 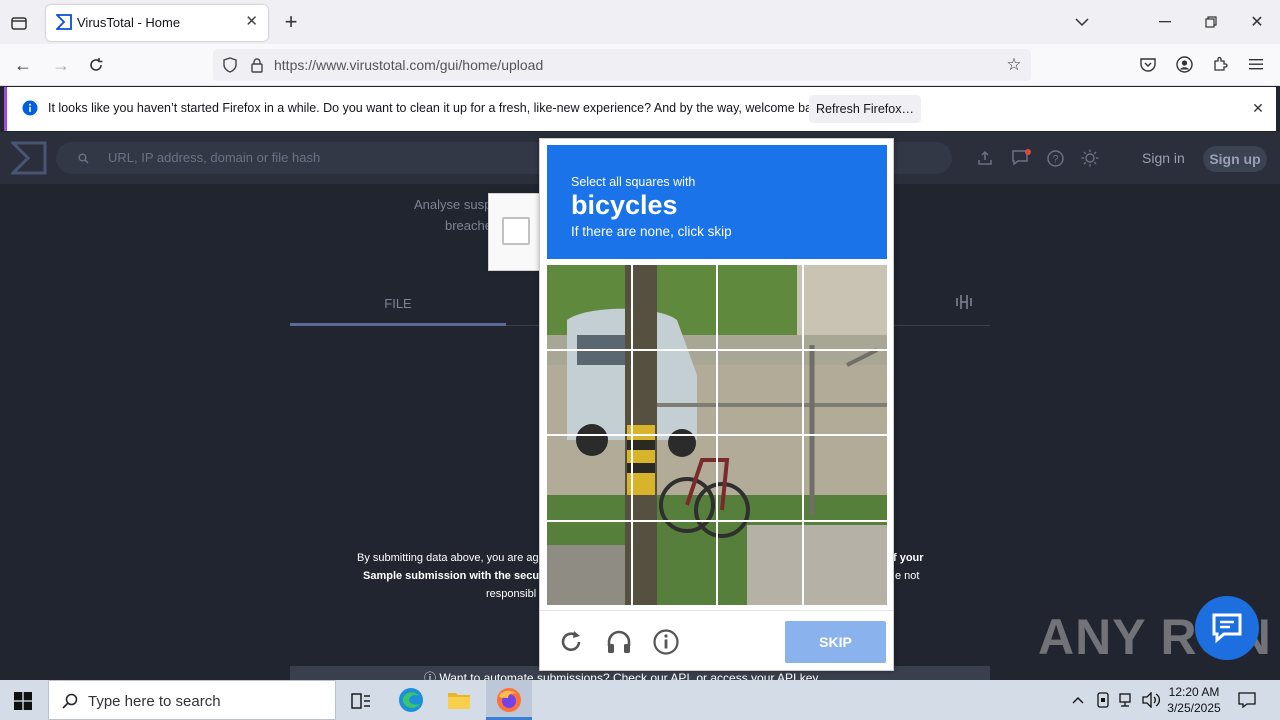 I want to click on terms-line2-left: Sample submission with the secur, so click(x=453, y=576).